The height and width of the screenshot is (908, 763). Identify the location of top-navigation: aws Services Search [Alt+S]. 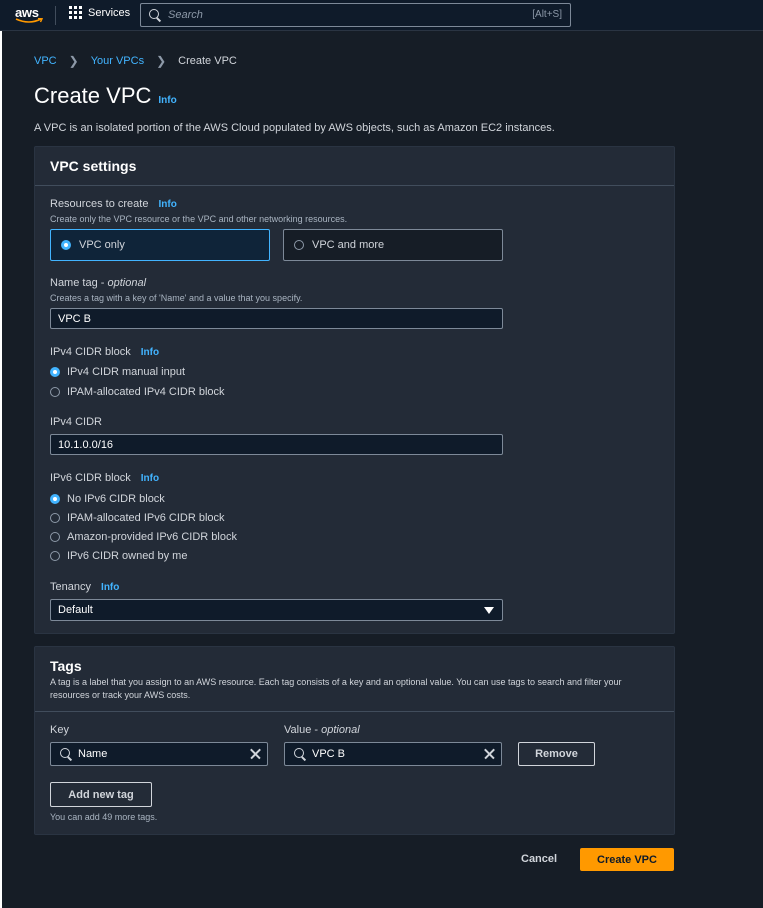
(381, 15).